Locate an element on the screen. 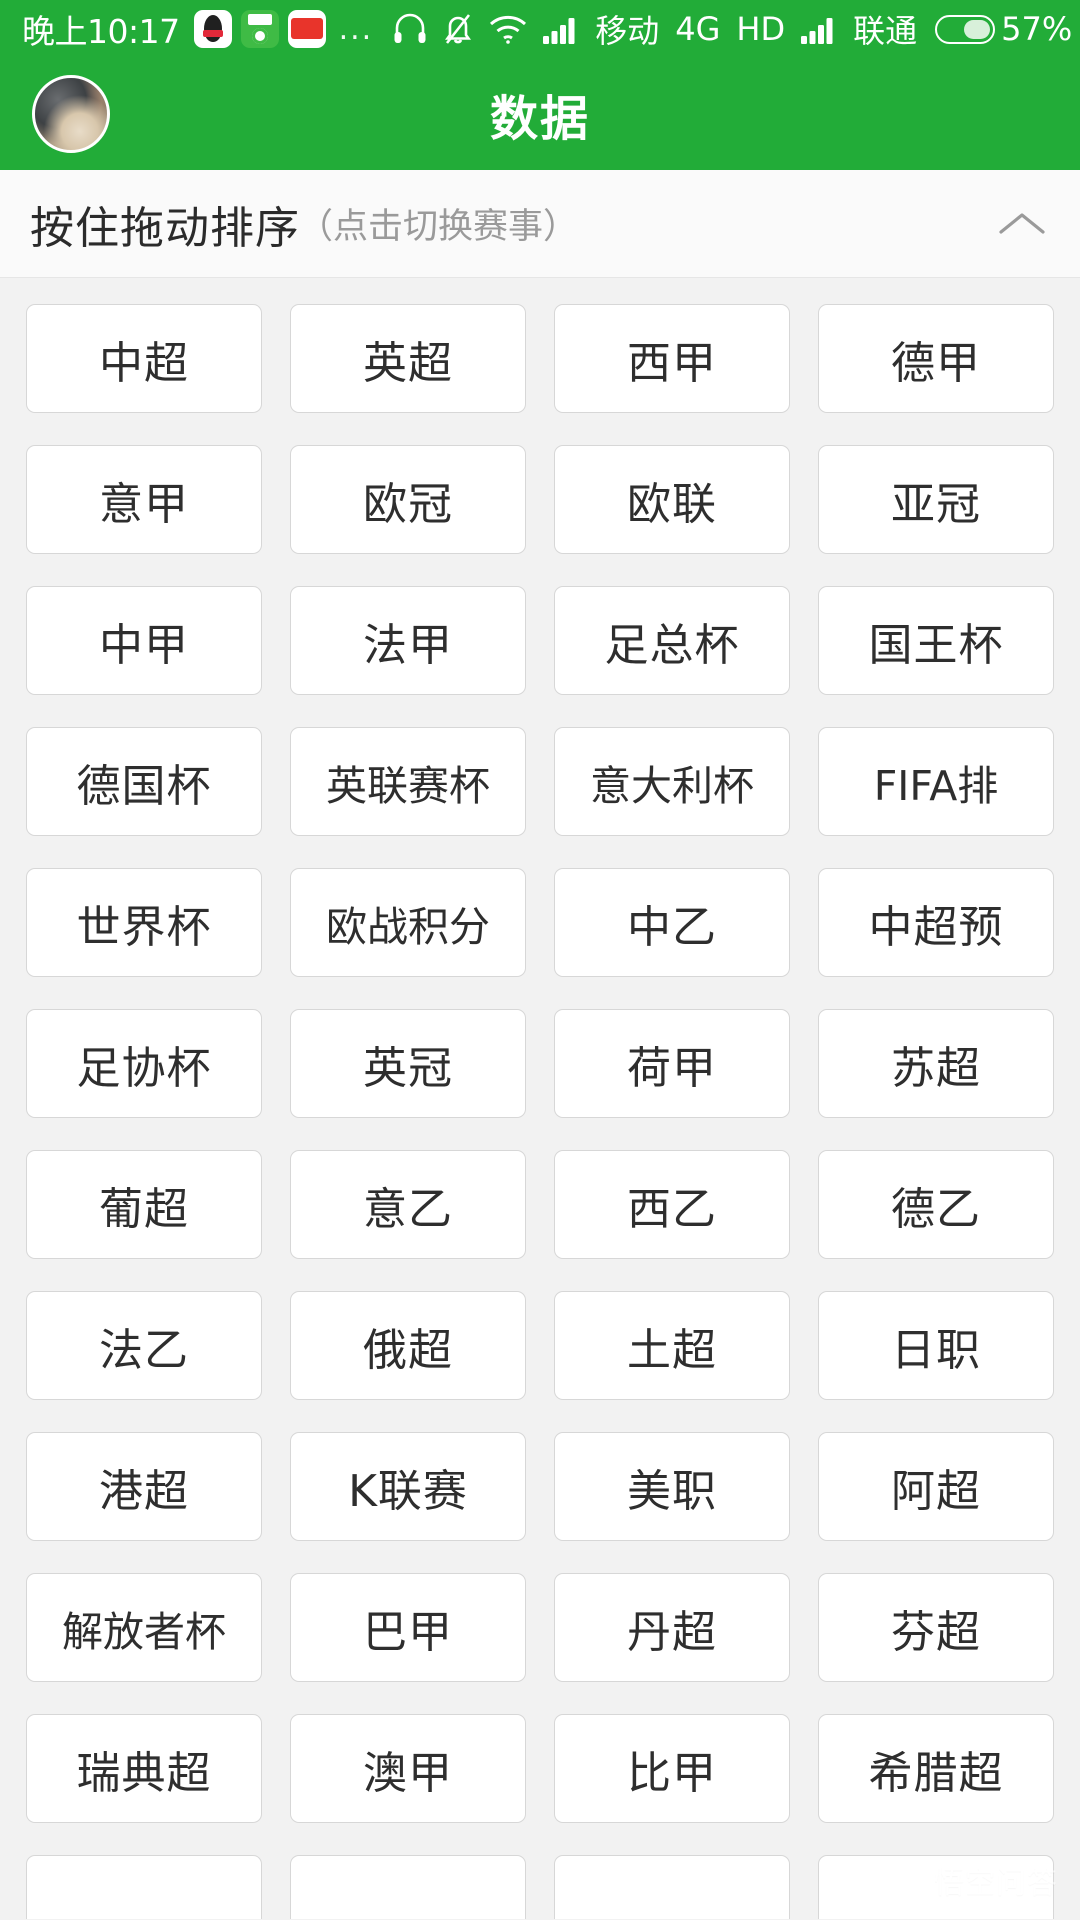  league-button: 荷甲 is located at coordinates (672, 1063).